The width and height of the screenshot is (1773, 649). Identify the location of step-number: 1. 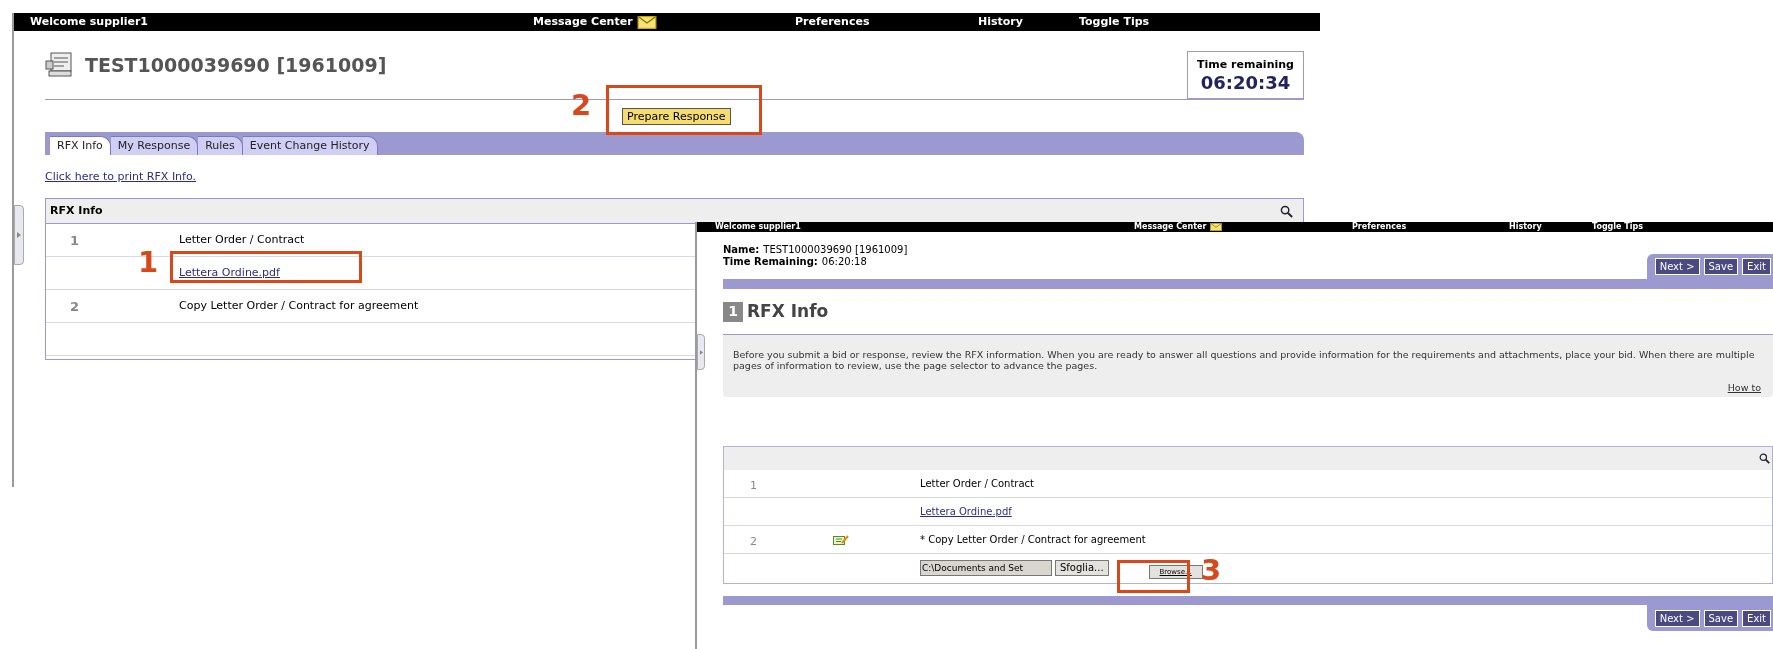
(733, 311).